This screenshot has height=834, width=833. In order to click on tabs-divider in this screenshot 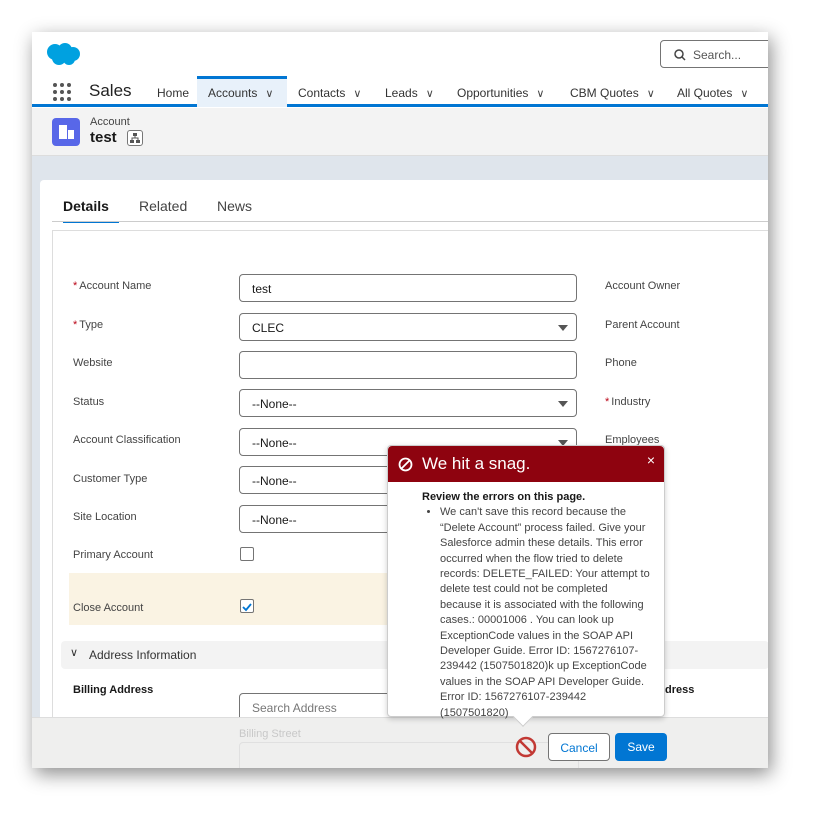, I will do `click(410, 221)`.